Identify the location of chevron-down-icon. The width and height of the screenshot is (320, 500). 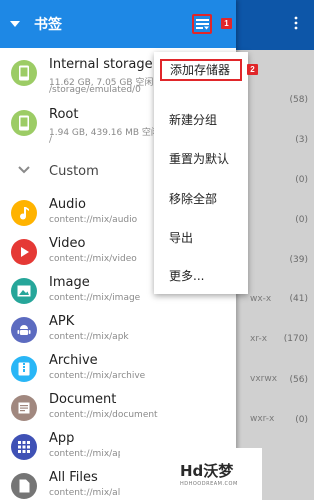
(24, 170).